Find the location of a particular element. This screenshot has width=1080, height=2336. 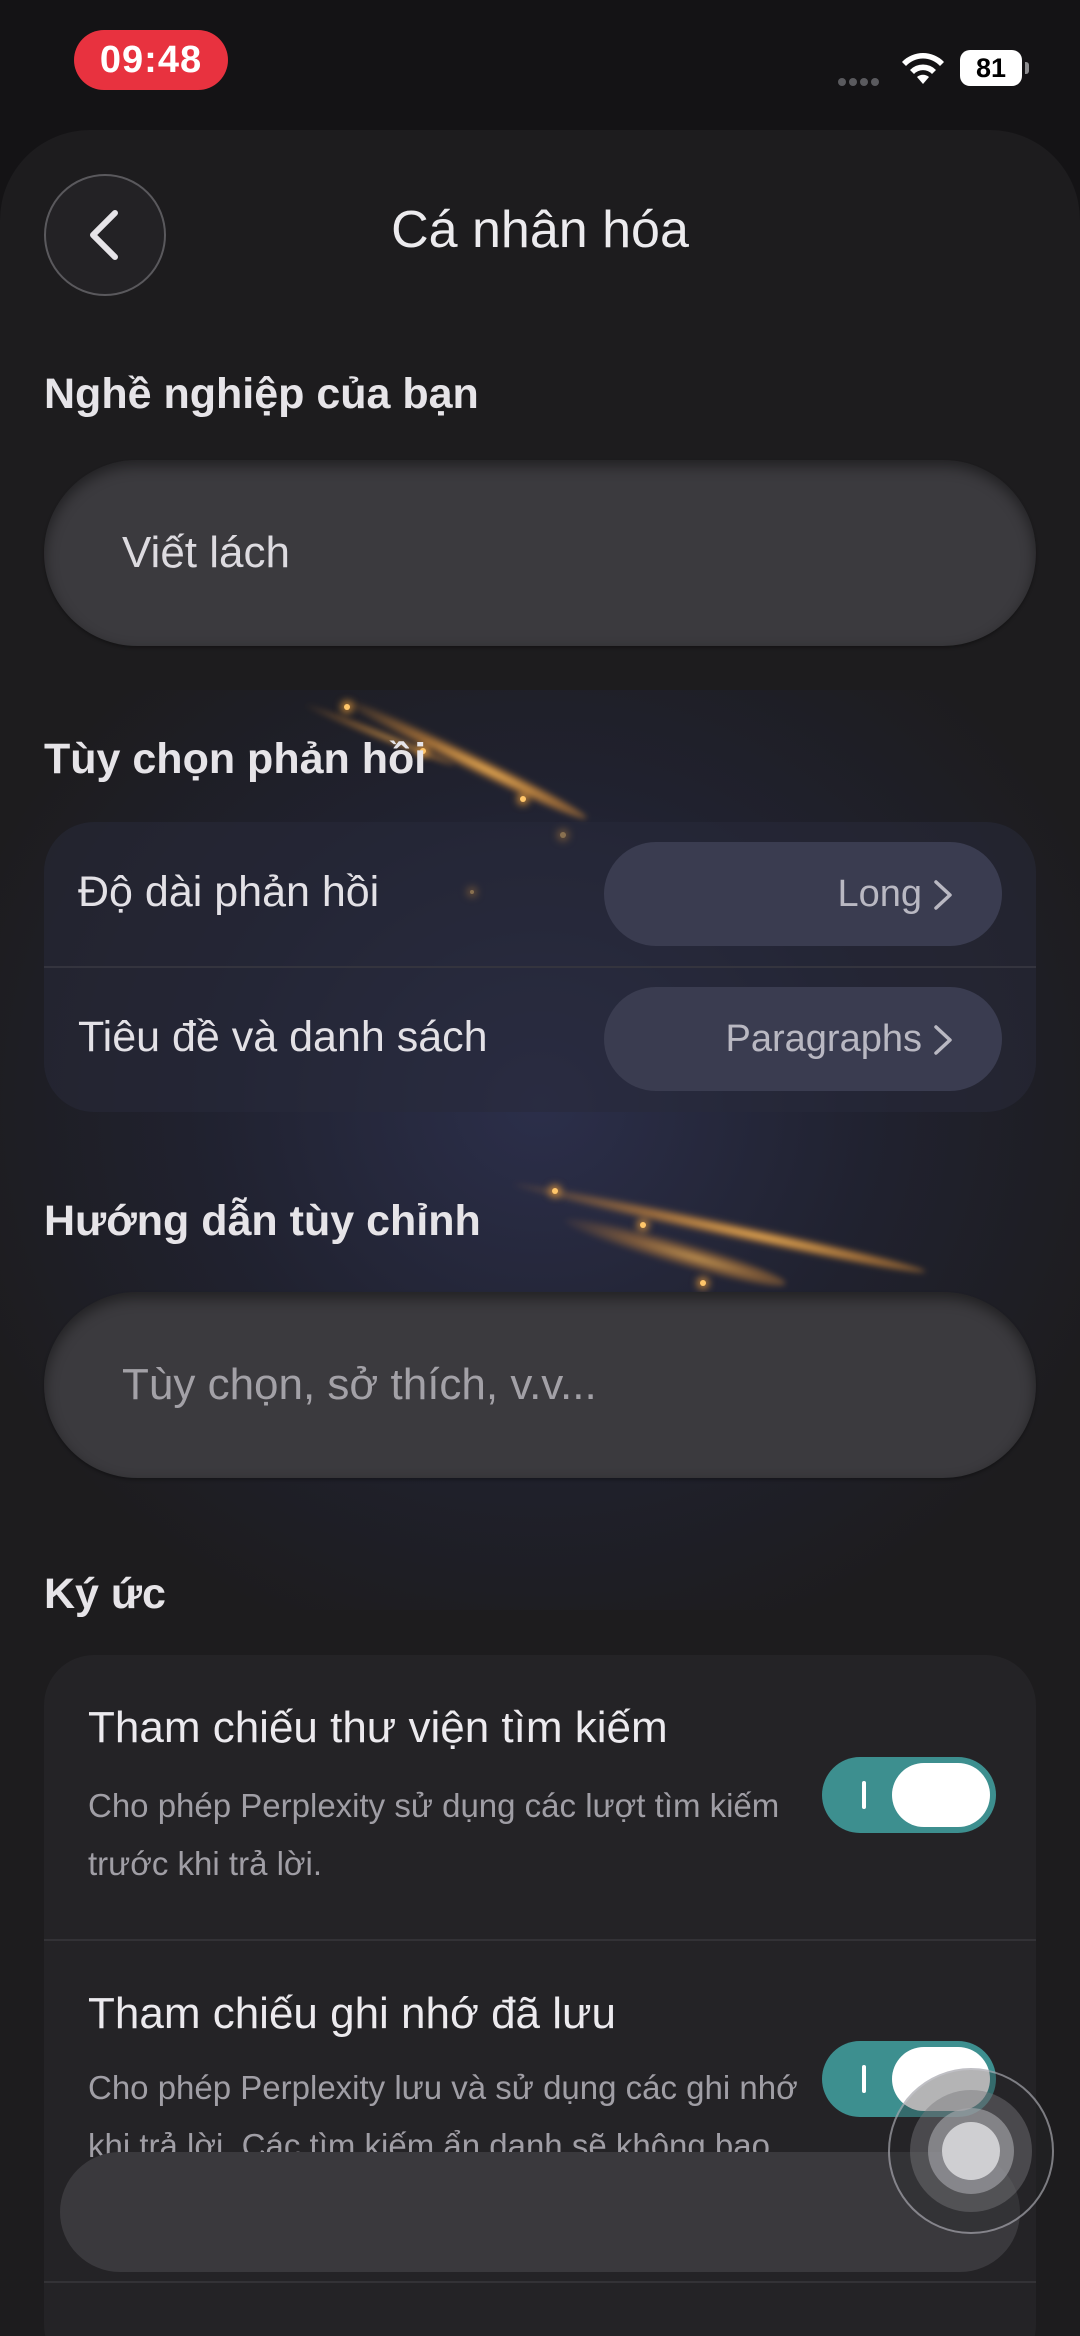

occupation-value: Viết lách is located at coordinates (206, 552).